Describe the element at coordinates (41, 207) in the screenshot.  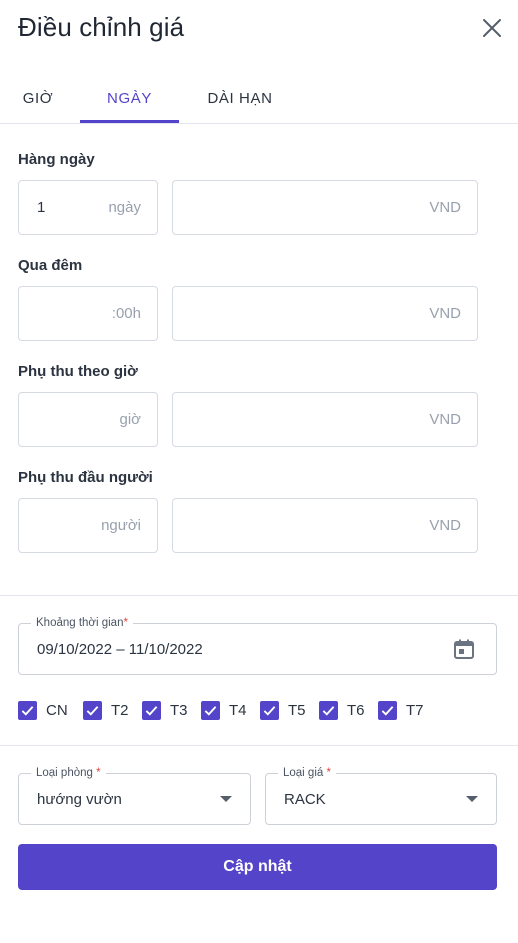
I see `daily-days-value: 1` at that location.